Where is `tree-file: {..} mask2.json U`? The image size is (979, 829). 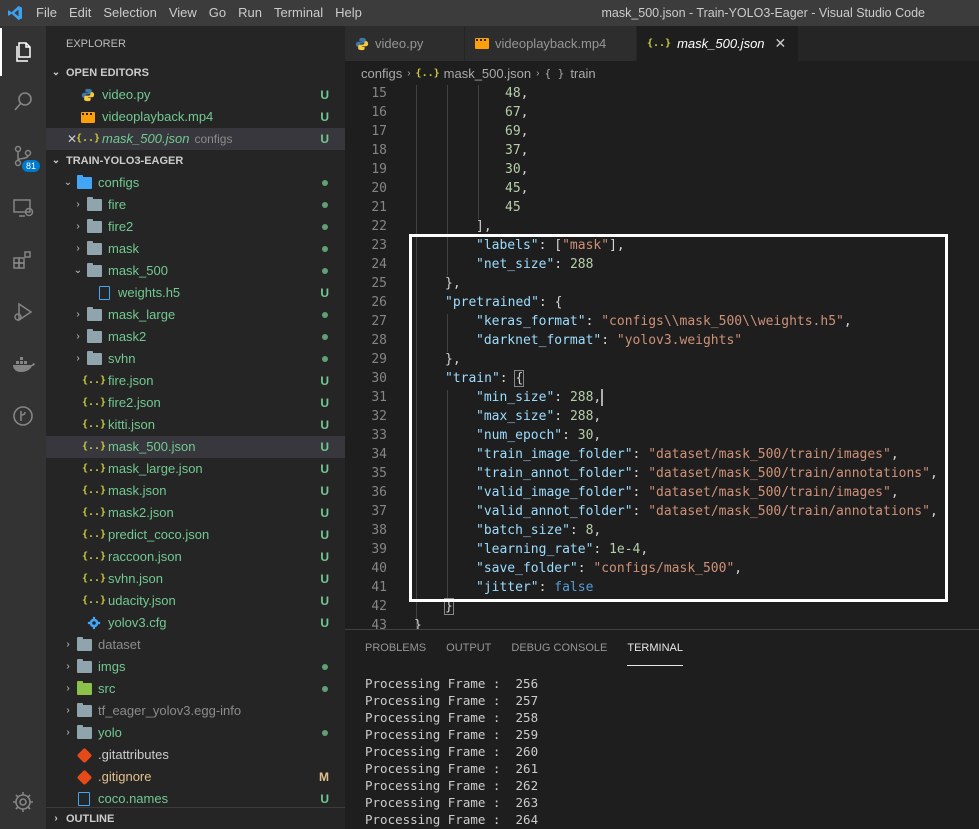 tree-file: {..} mask2.json U is located at coordinates (195, 513).